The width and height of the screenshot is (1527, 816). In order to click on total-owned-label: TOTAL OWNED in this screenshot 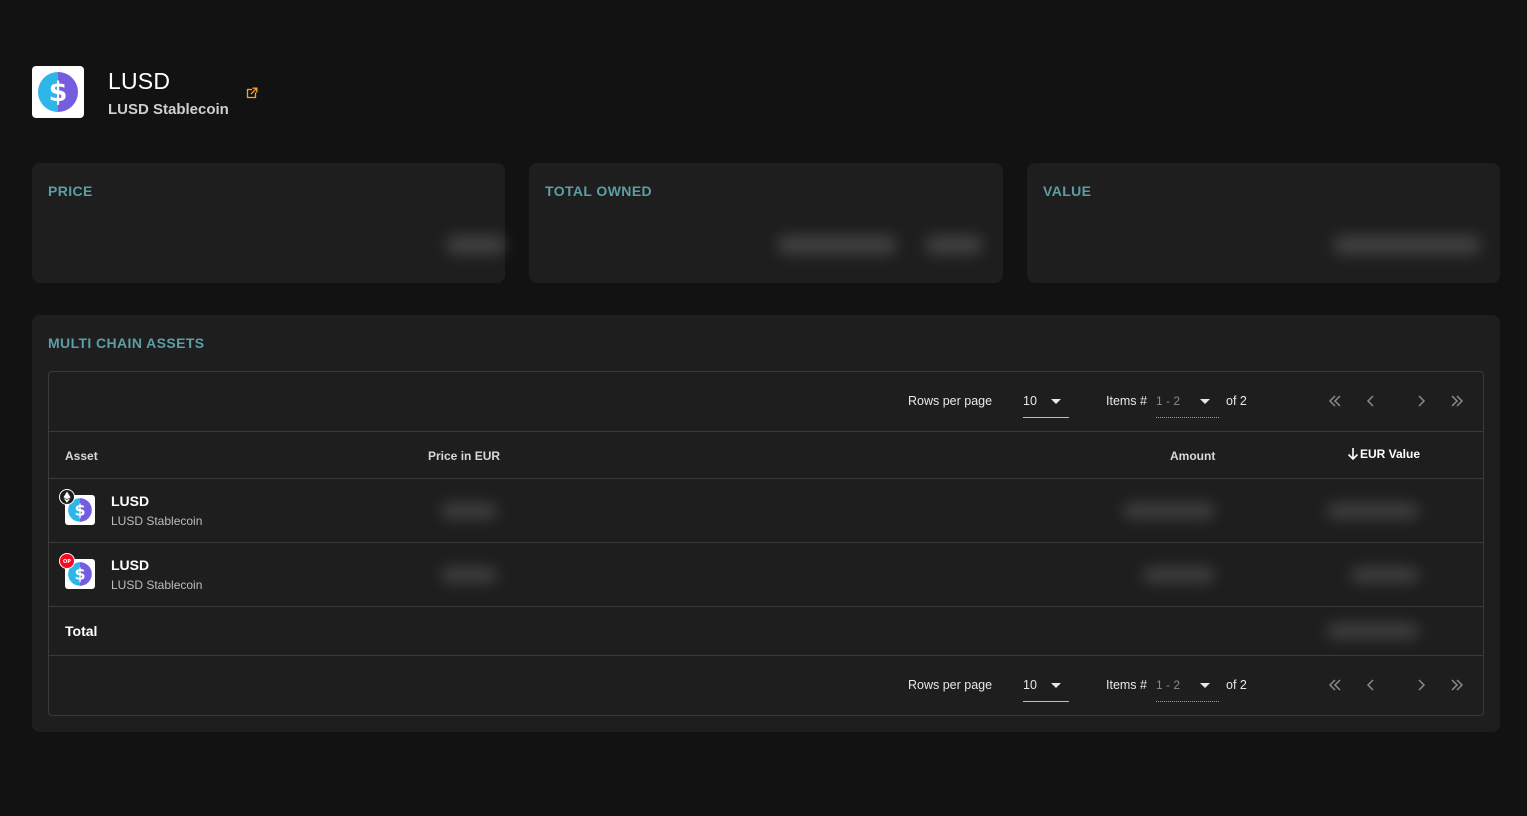, I will do `click(599, 191)`.